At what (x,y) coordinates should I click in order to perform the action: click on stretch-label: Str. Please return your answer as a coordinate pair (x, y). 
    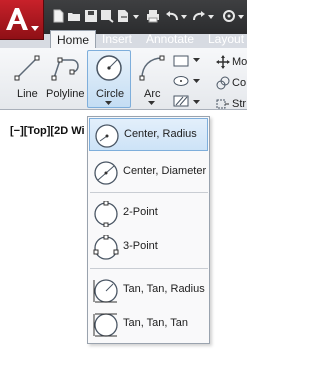
    Looking at the image, I should click on (239, 104).